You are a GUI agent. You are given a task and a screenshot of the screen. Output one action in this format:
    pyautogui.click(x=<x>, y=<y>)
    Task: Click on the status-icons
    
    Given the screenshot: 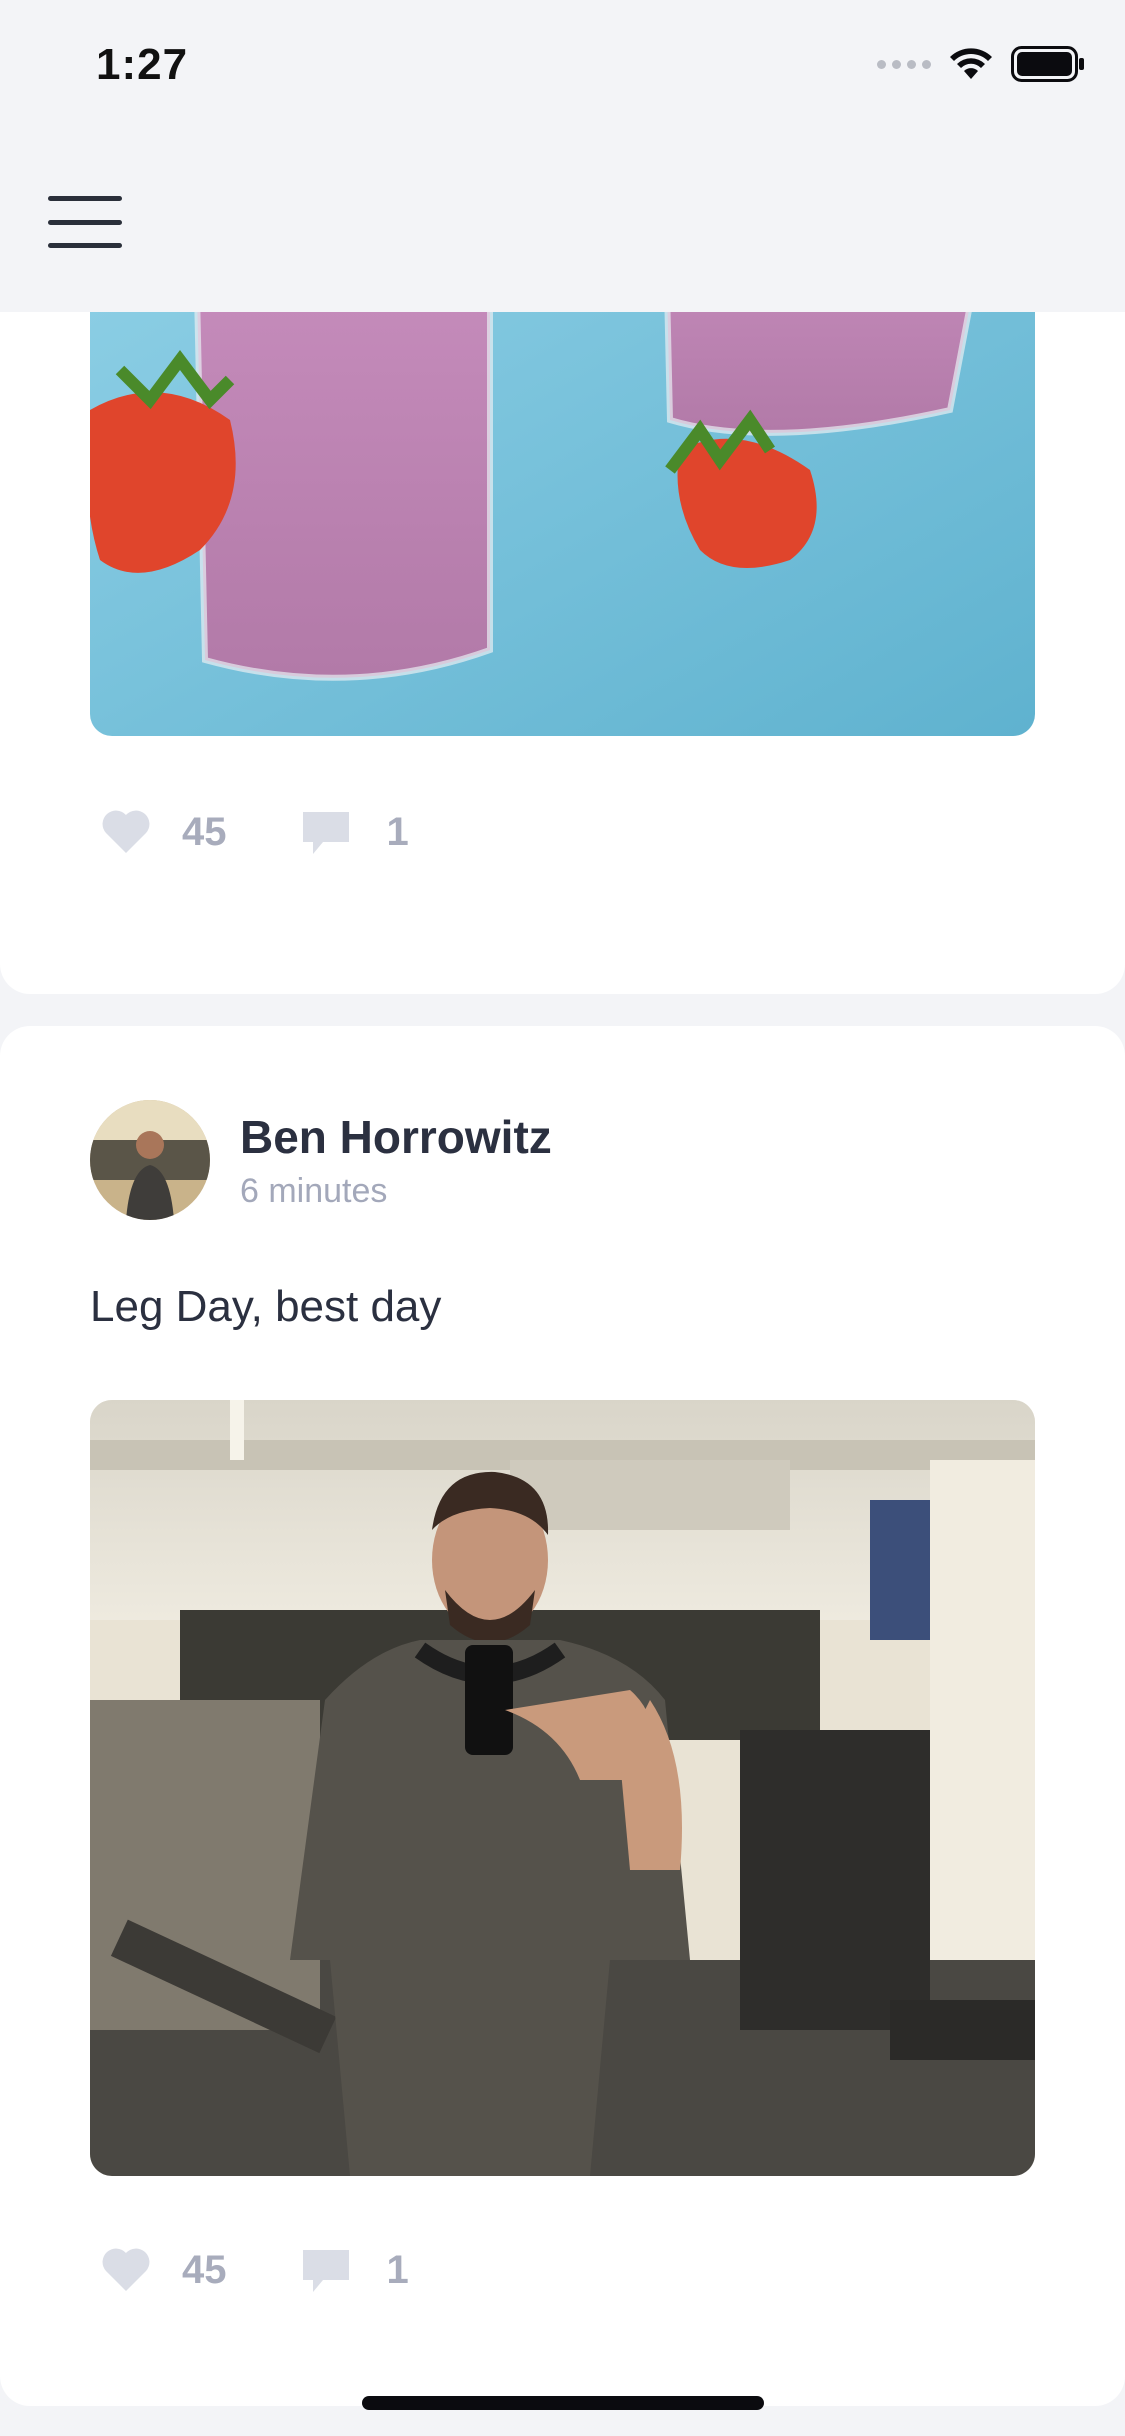 What is the action you would take?
    pyautogui.click(x=981, y=64)
    